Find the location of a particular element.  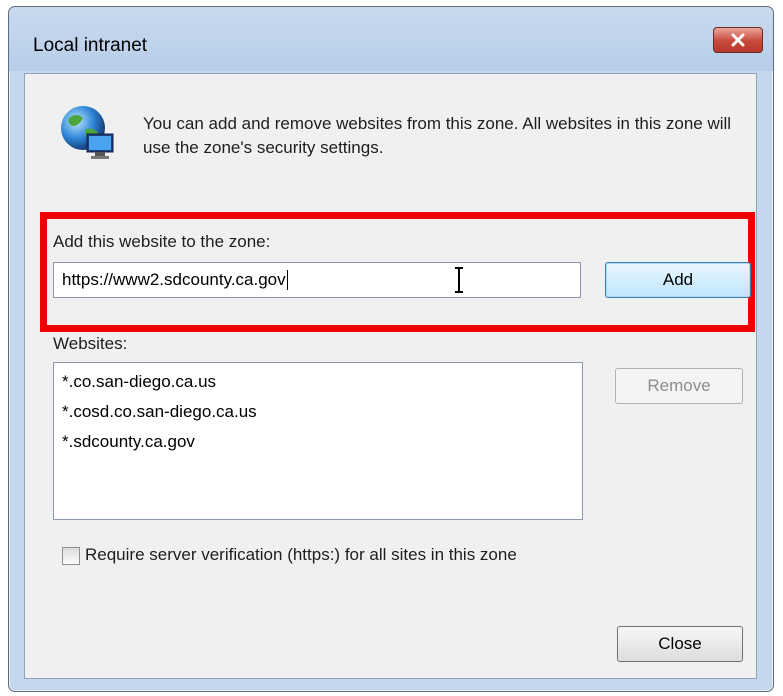

text-cursor-icon is located at coordinates (459, 280).